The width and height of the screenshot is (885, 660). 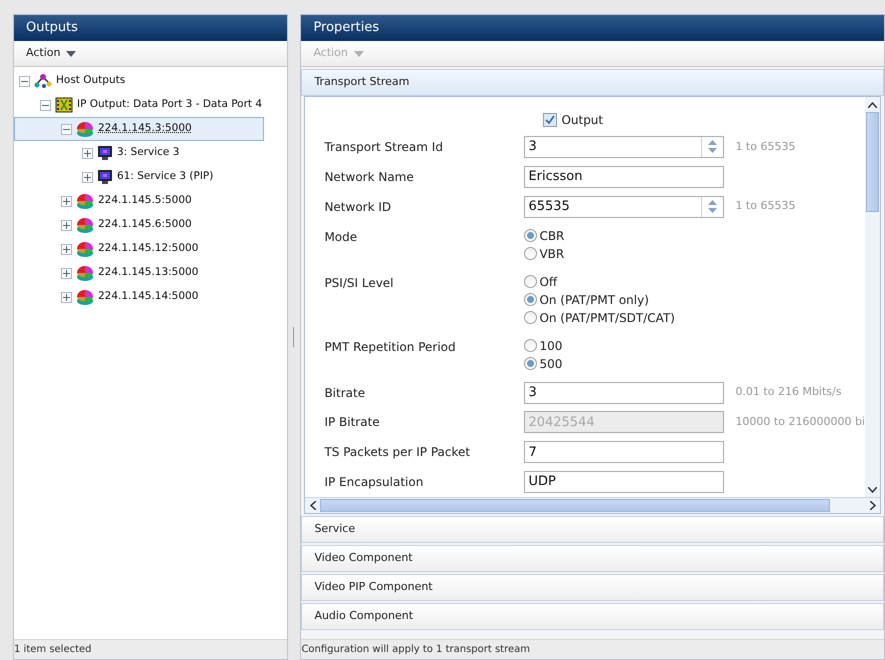 I want to click on section-header: Audio Component, so click(x=592, y=616).